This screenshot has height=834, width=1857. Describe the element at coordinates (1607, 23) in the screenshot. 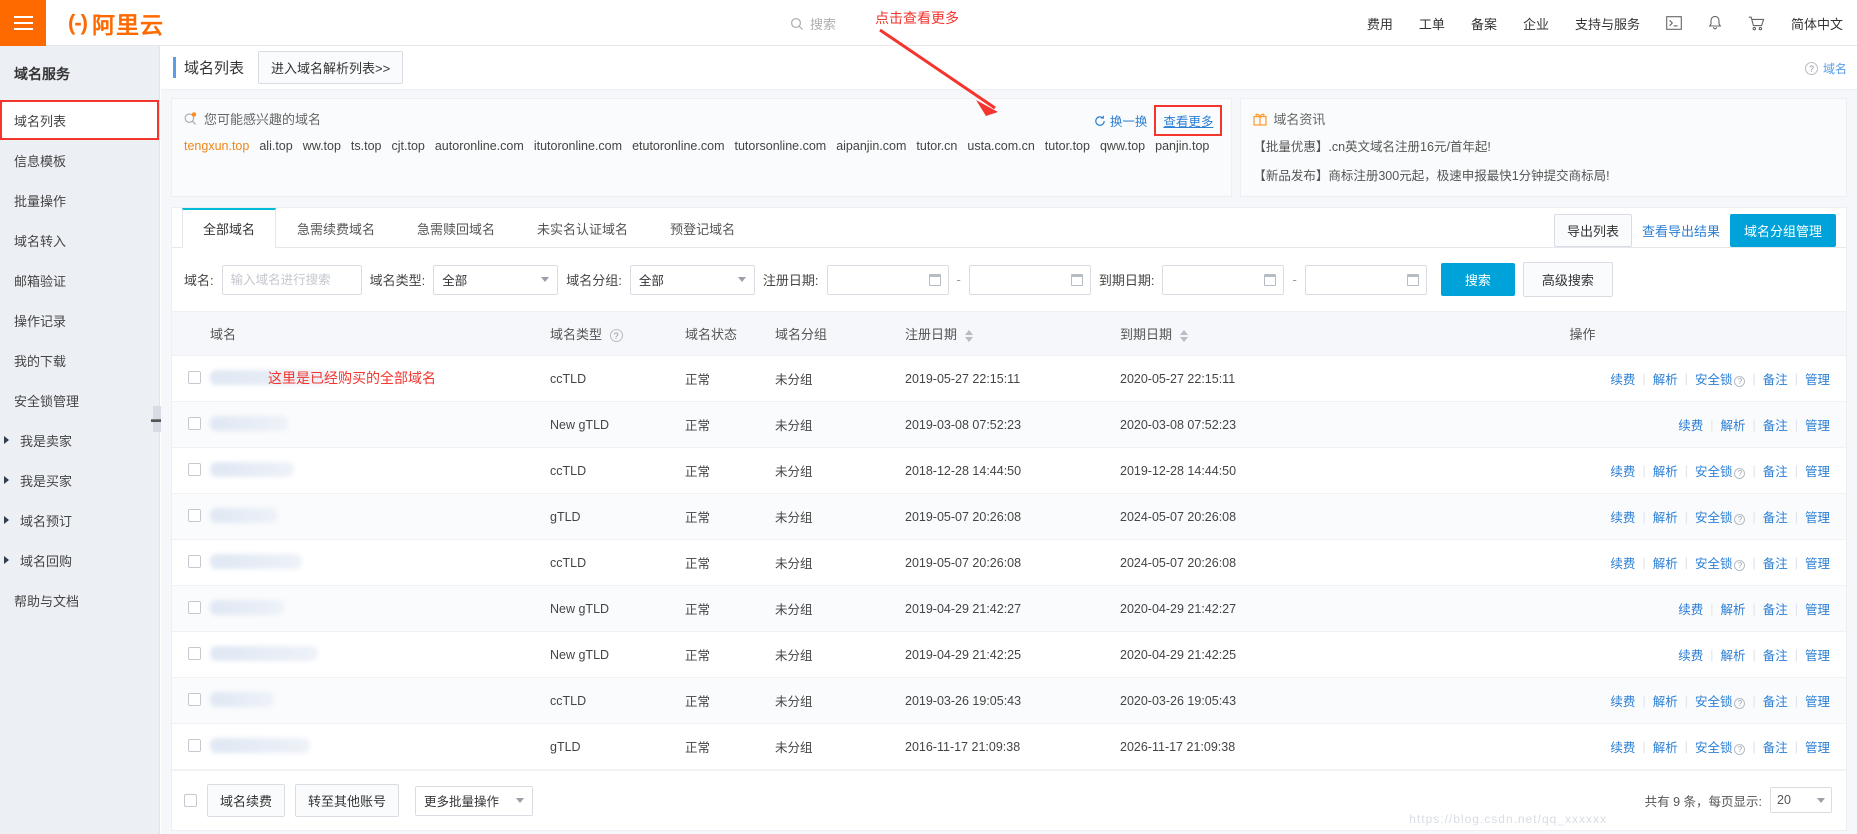

I see `topnav-item-support: 支持与服务` at that location.